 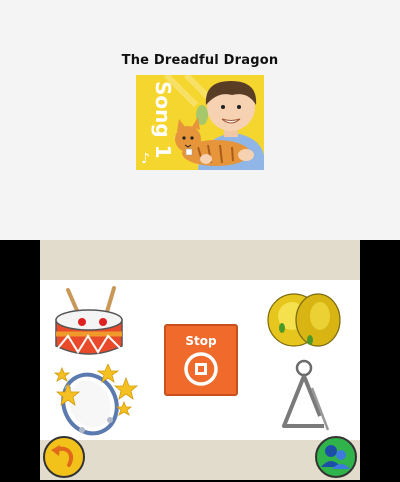 I want to click on back-arrow-icon, so click(x=64, y=457).